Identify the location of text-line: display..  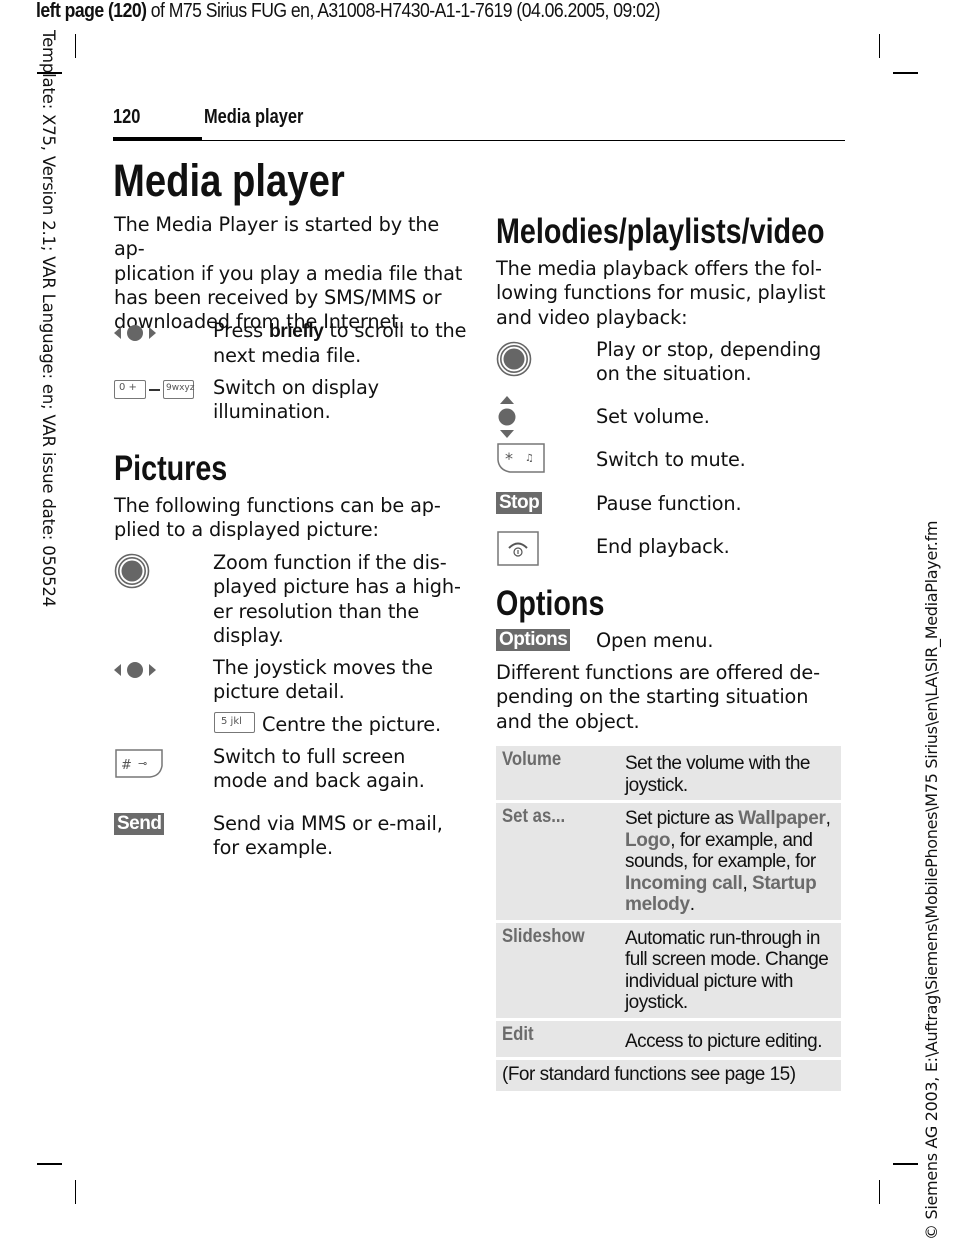
(248, 635).